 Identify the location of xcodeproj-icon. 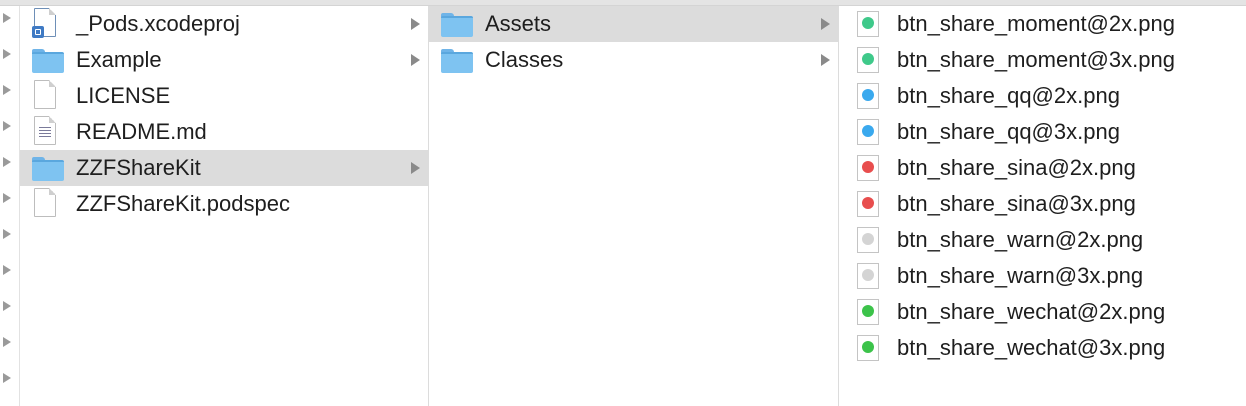
(44, 23).